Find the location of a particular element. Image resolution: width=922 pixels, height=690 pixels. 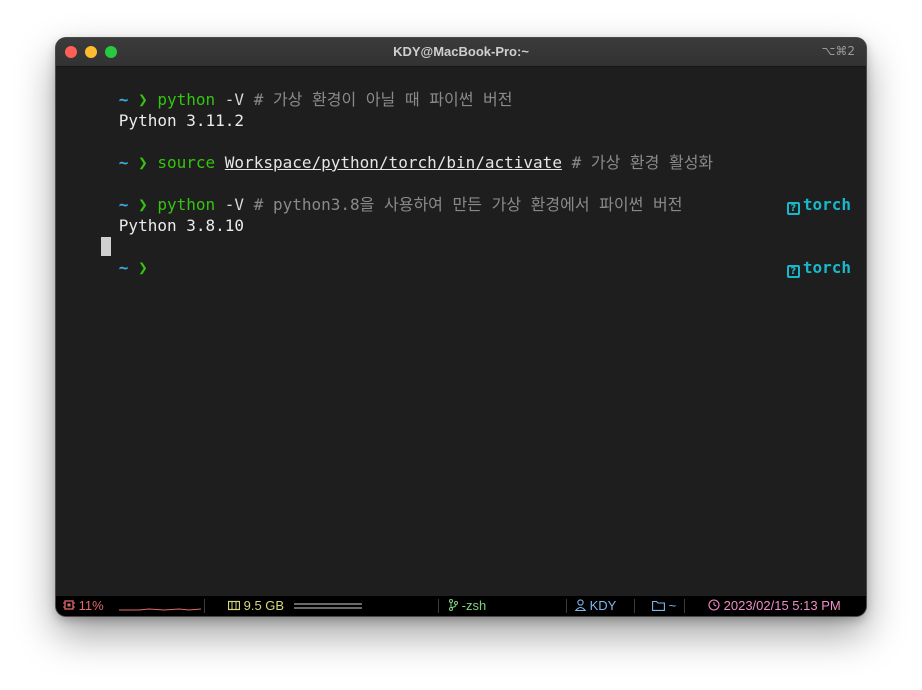

status-bar: 11% 9.5 GB -zsh KDY ~ 2023/02/15 5:13 PM is located at coordinates (461, 606).